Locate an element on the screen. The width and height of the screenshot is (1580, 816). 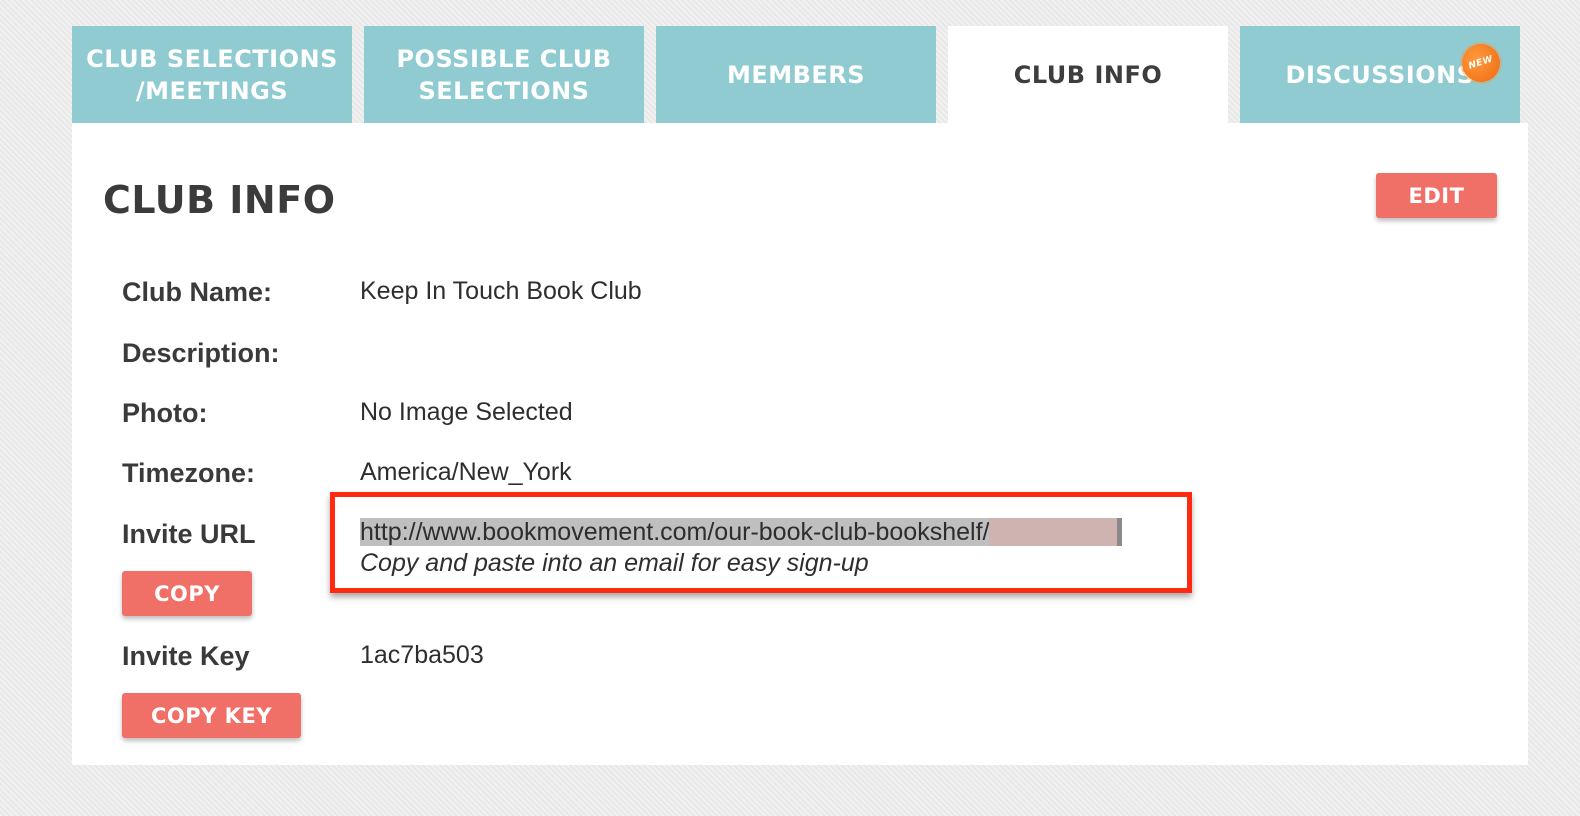
tab-label: POSSIBLE CLUB SELECTIONS is located at coordinates (504, 74).